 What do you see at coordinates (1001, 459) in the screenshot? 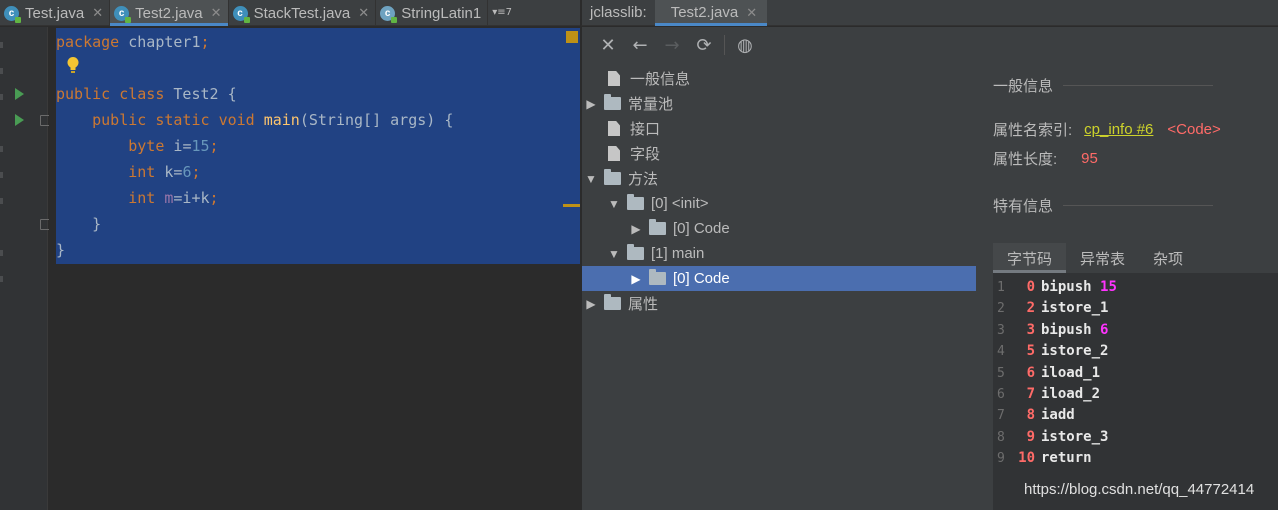
I see `line-number: 9` at bounding box center [1001, 459].